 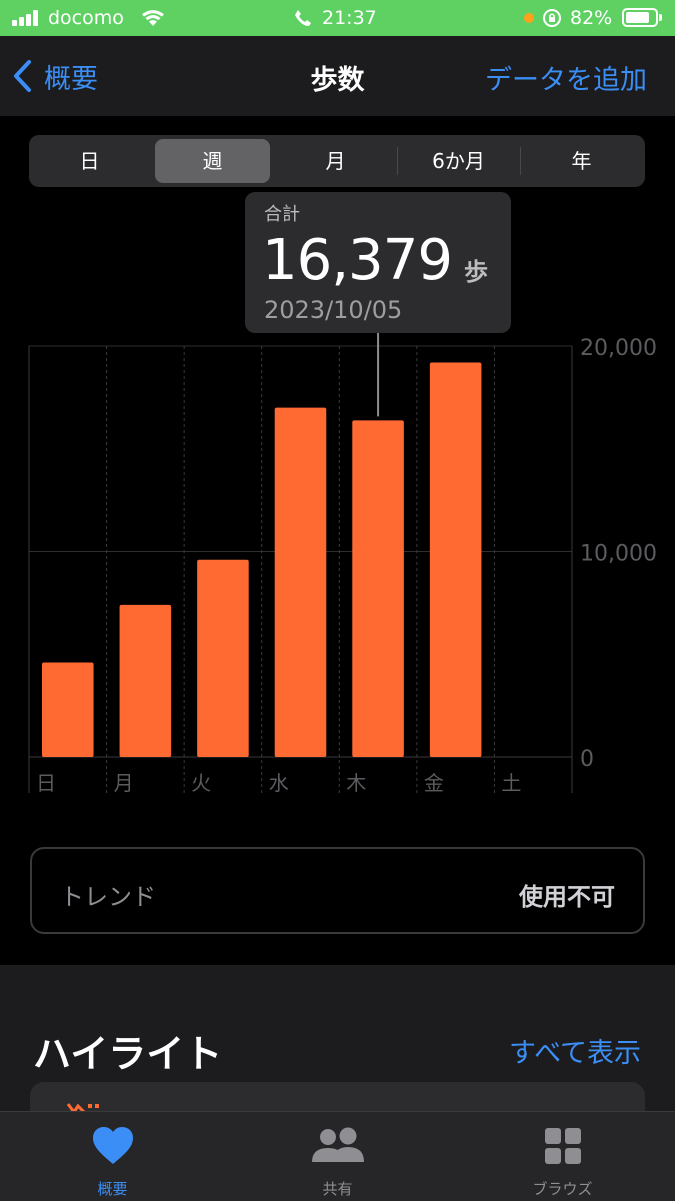 I want to click on tab-bar: 概要 共有 ブラウズ, so click(x=337, y=1156).